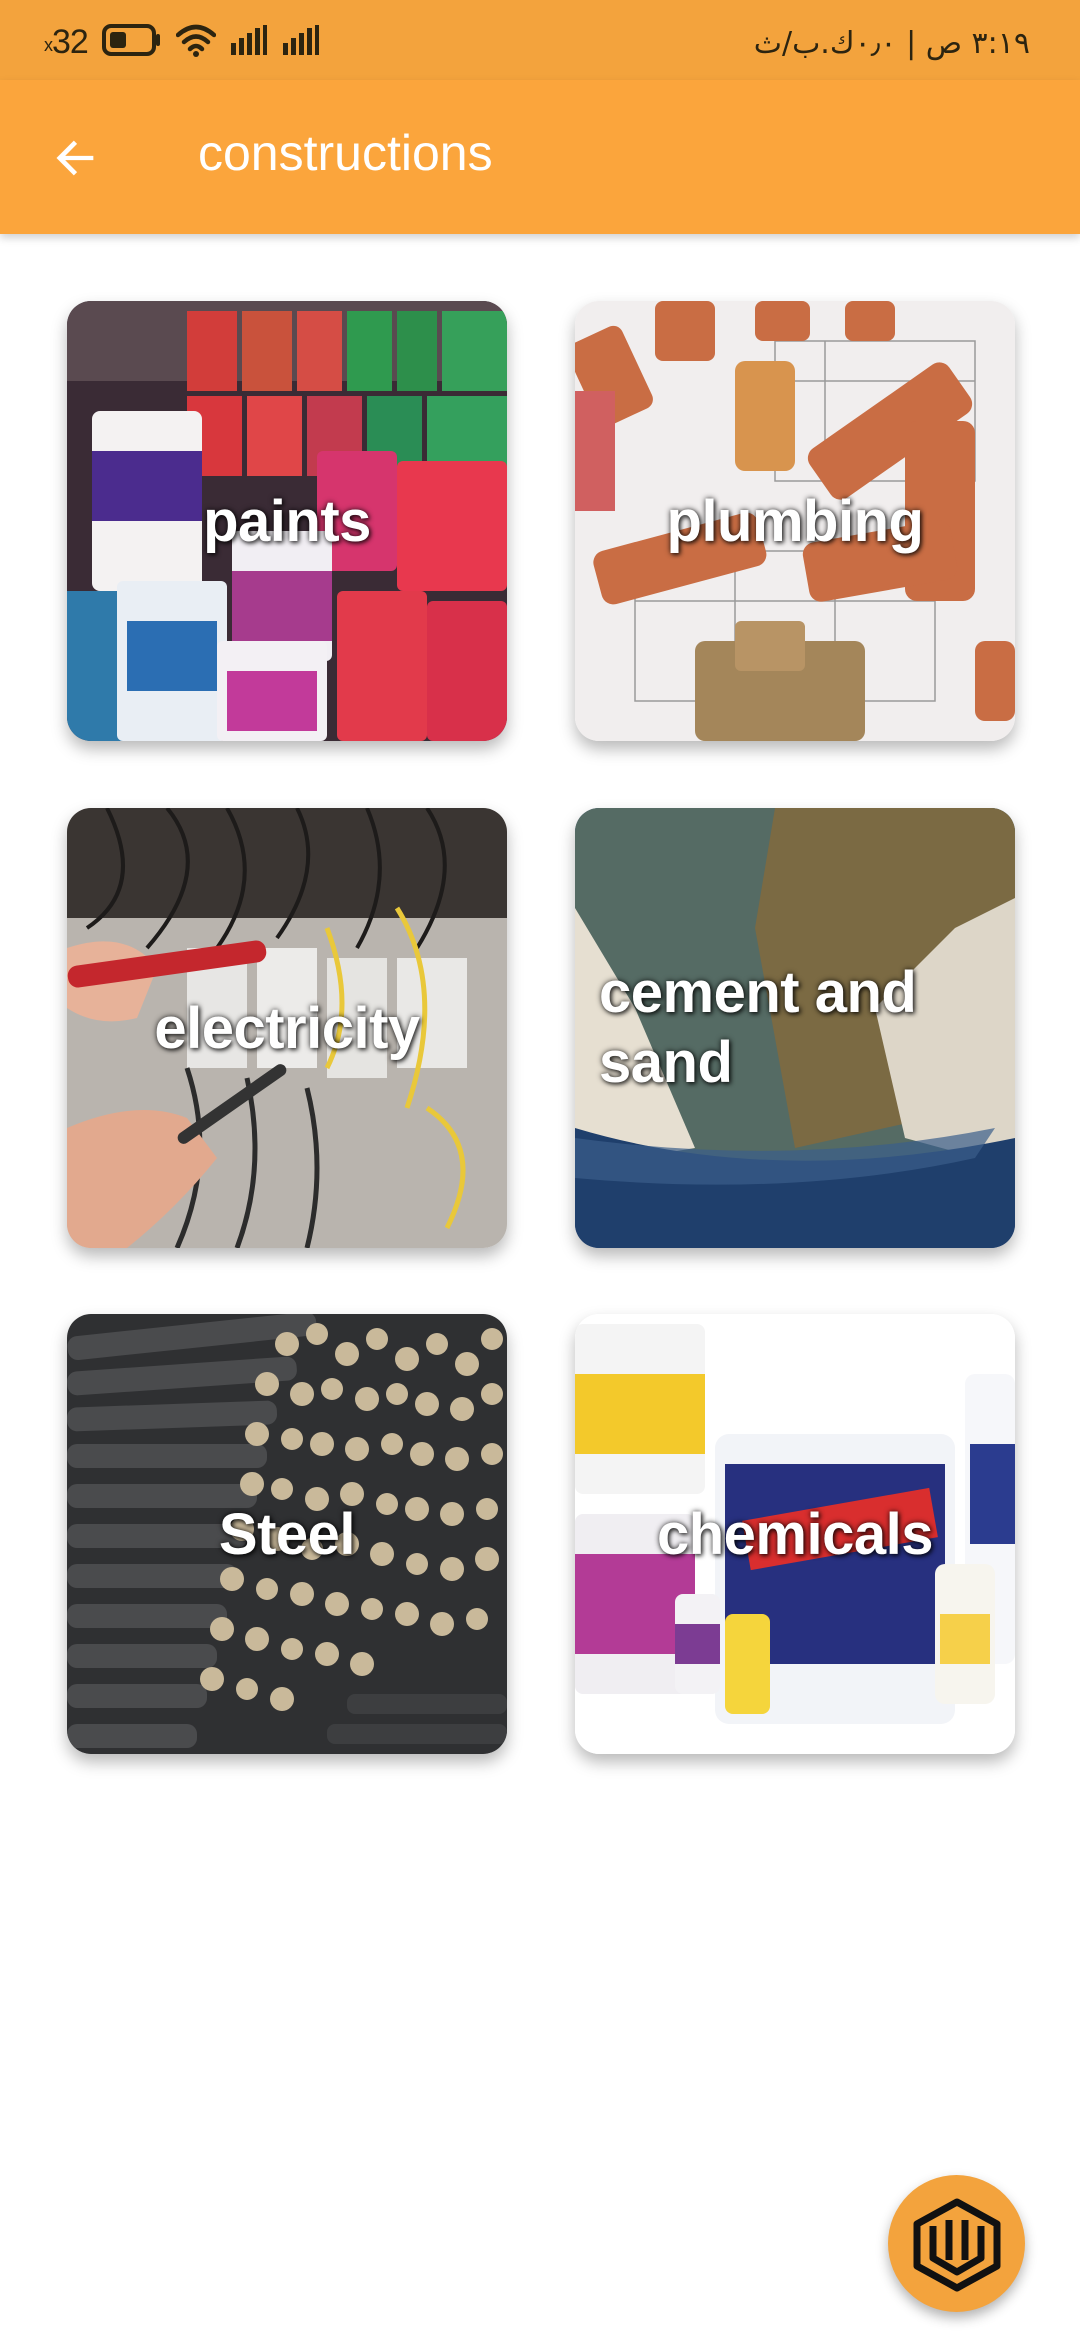 This screenshot has height=2340, width=1080. I want to click on battery-percentage: x32, so click(66, 41).